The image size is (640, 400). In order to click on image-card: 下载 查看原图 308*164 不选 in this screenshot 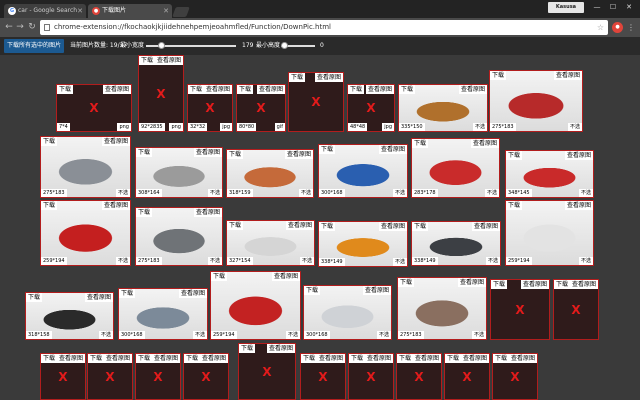, I will do `click(179, 172)`.